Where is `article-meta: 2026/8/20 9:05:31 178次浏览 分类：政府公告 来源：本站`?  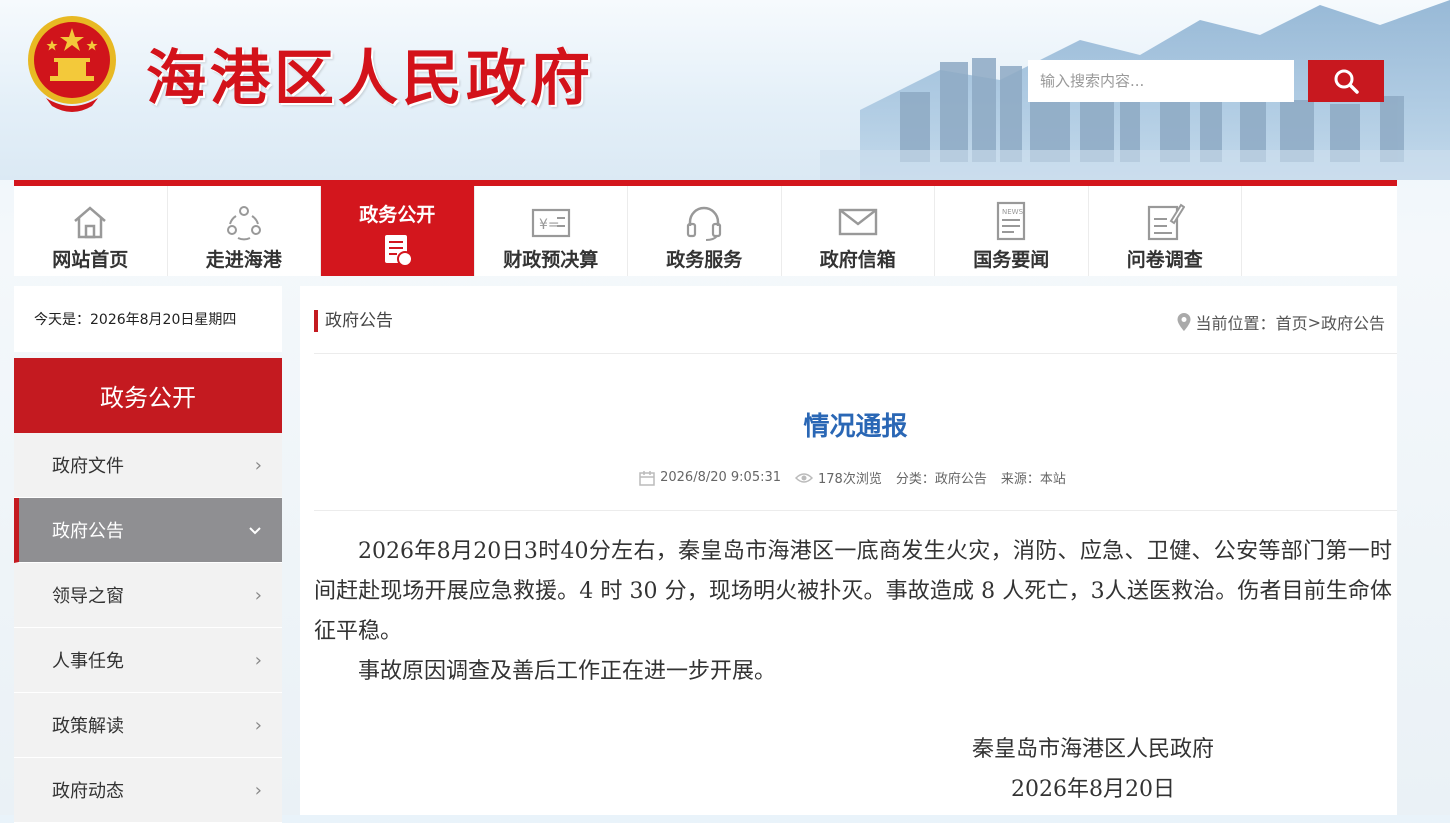
article-meta: 2026/8/20 9:05:31 178次浏览 分类：政府公告 来源：本站 is located at coordinates (855, 477).